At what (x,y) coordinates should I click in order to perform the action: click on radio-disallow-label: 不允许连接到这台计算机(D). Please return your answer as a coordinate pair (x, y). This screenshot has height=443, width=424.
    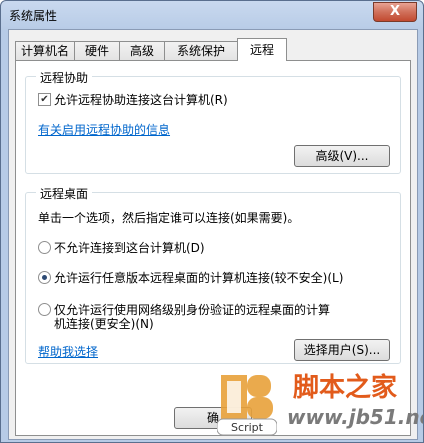
    Looking at the image, I should click on (129, 248).